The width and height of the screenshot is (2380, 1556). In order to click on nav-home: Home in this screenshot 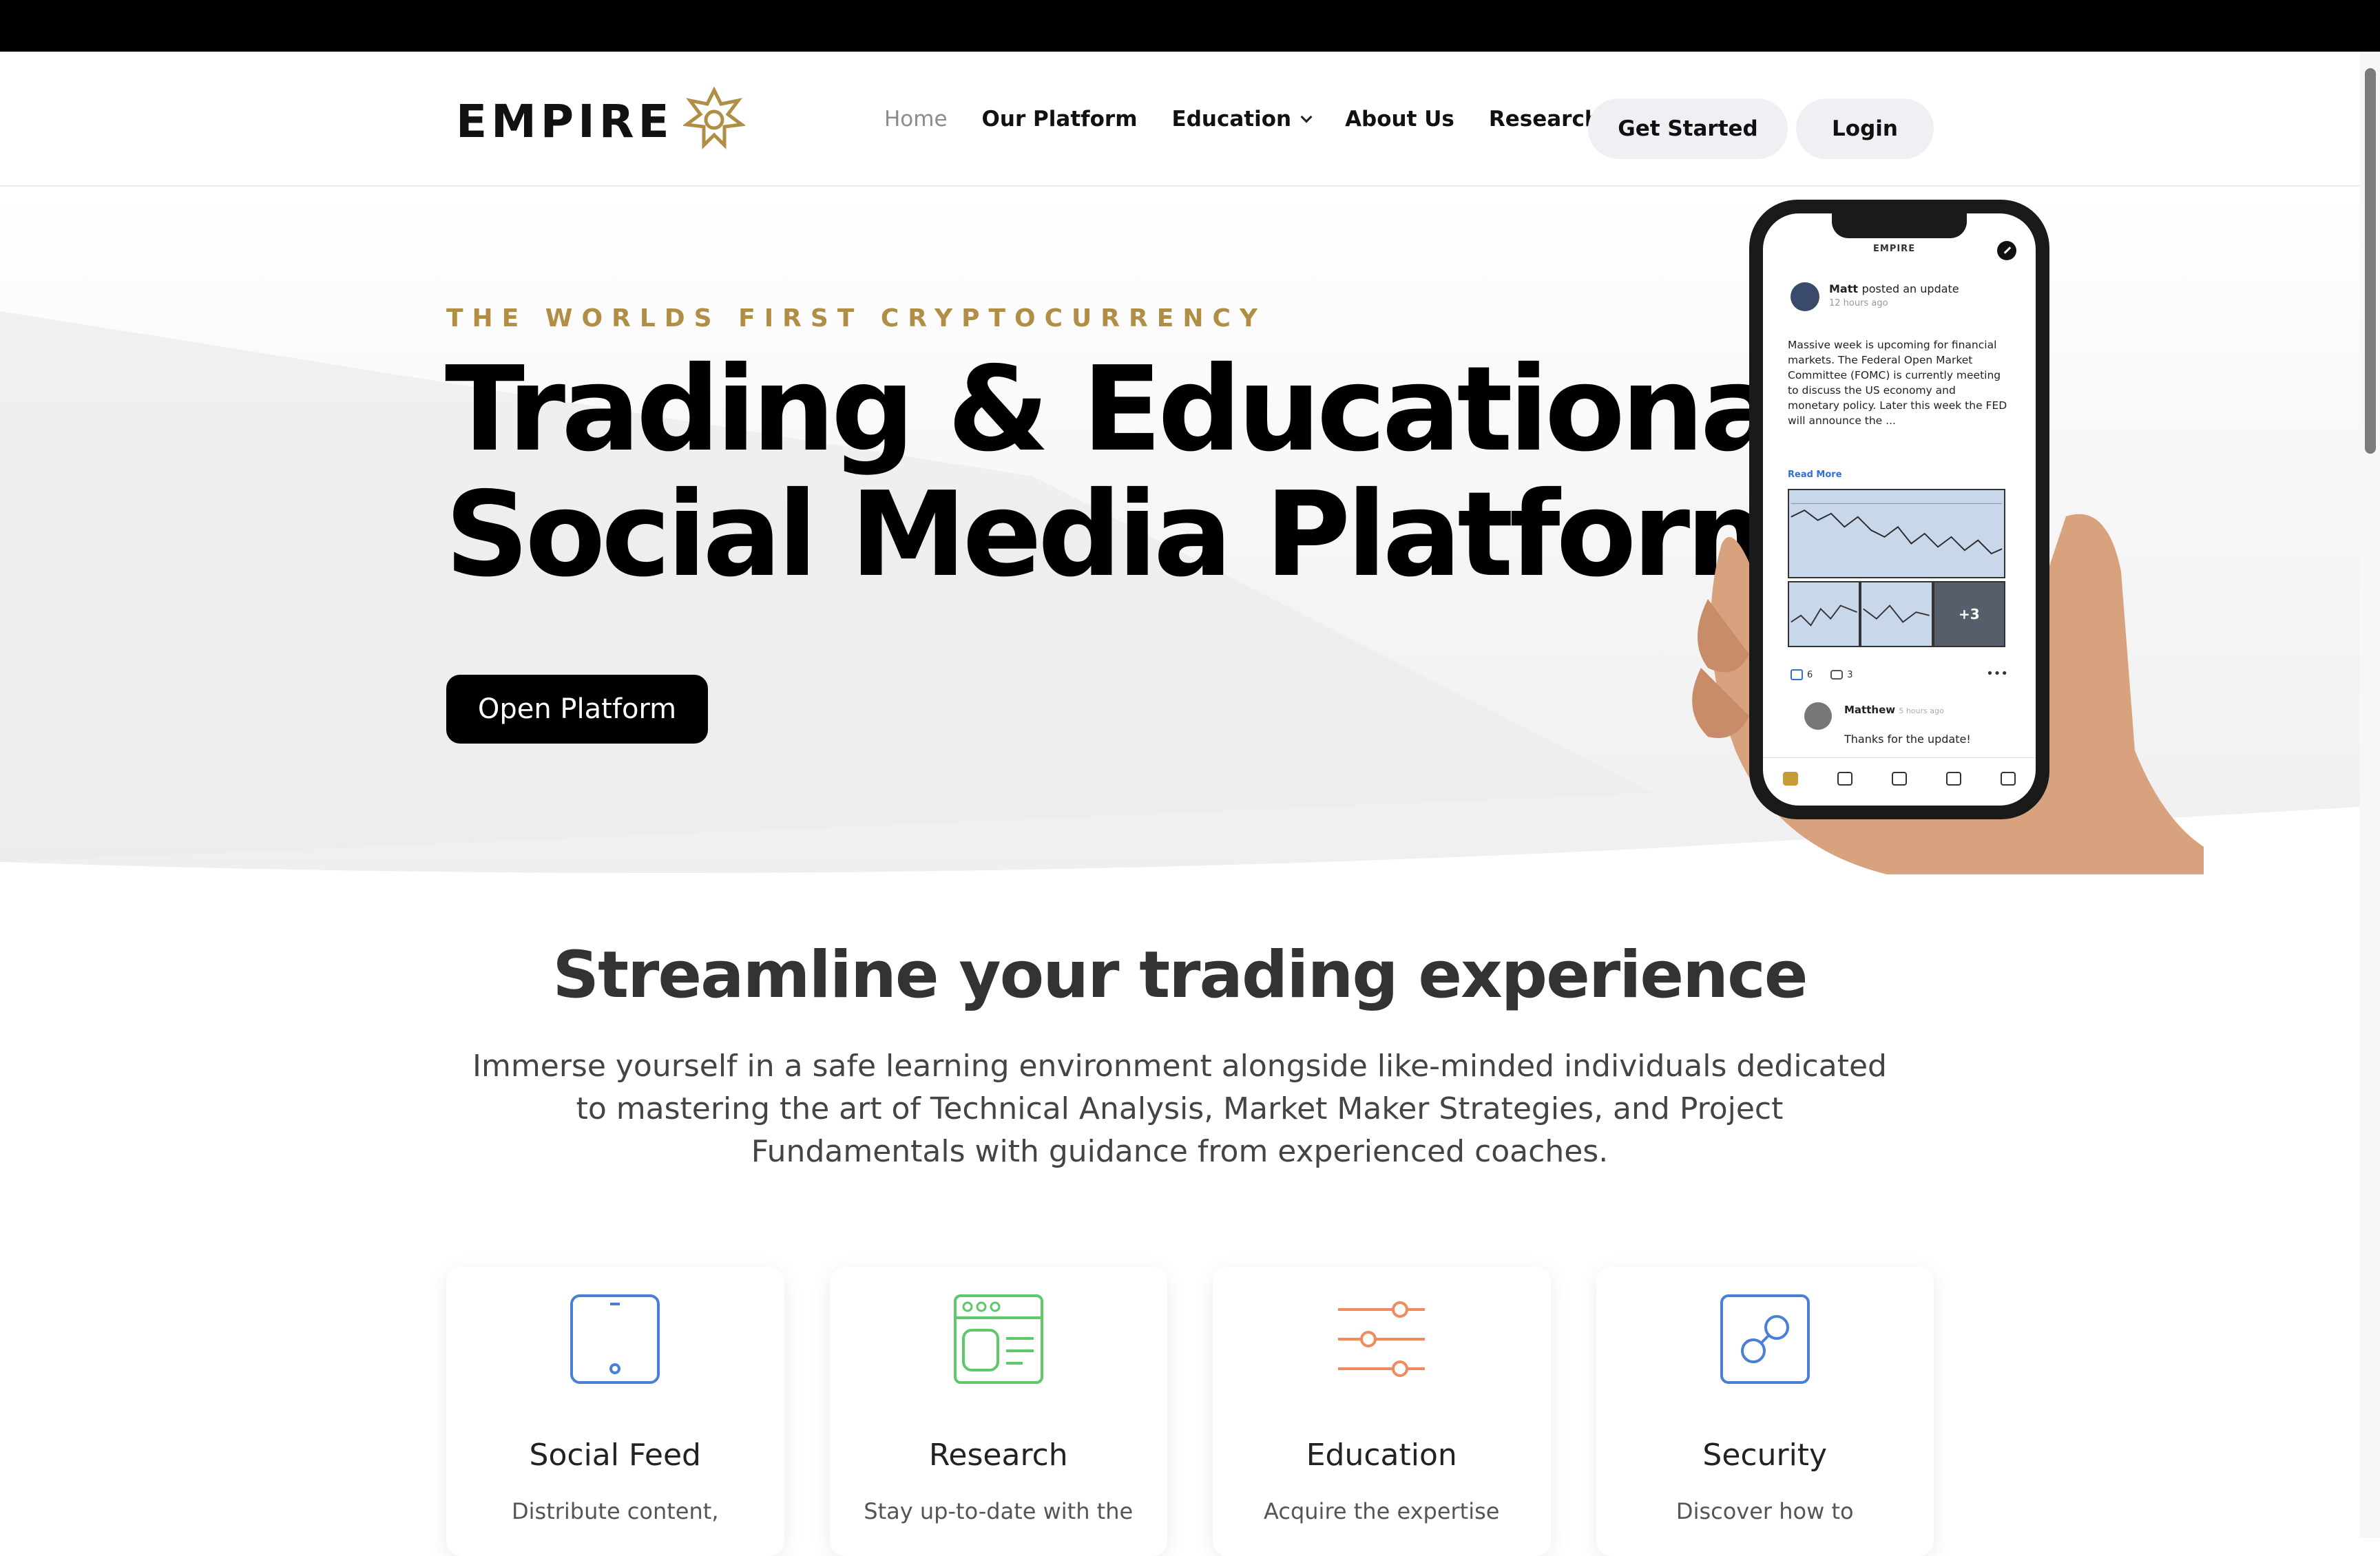, I will do `click(916, 119)`.